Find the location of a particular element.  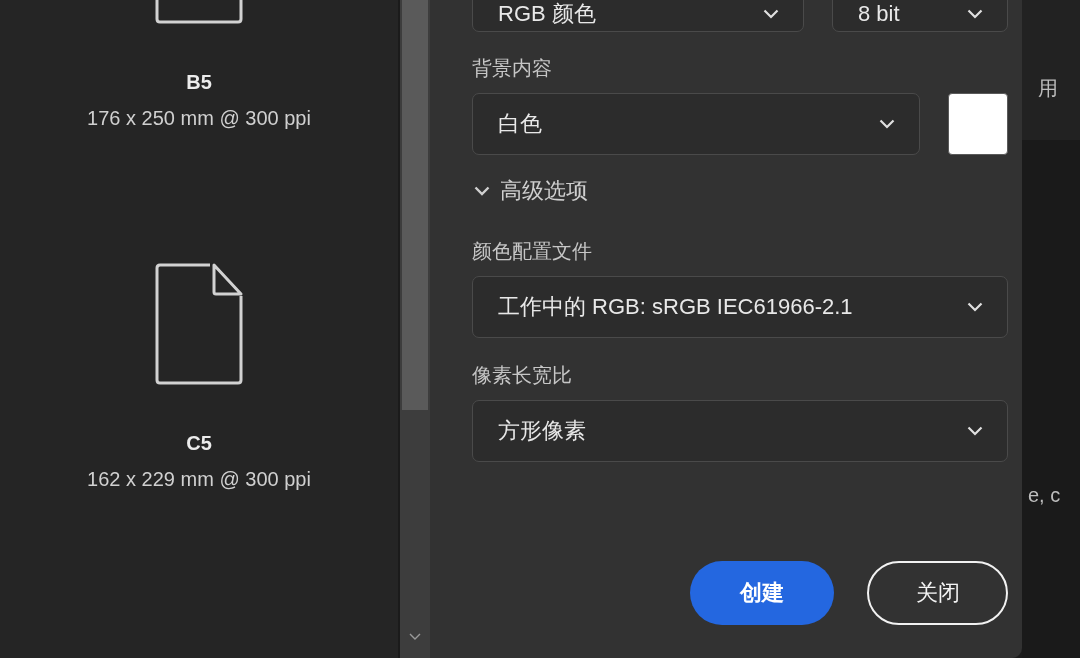

dropdown: 方形像素 is located at coordinates (740, 431).